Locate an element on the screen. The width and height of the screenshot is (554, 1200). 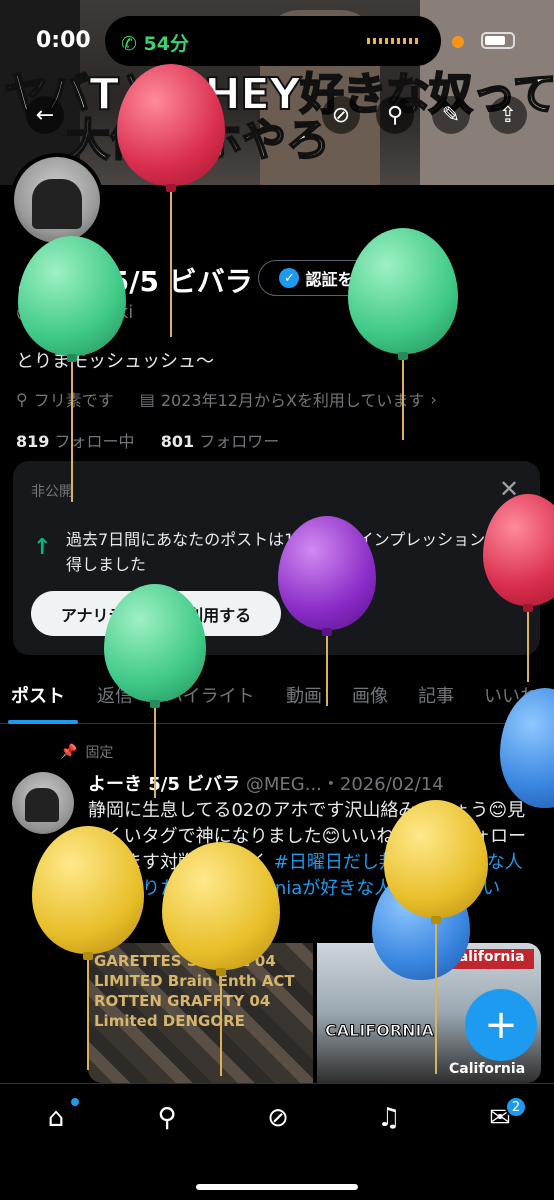
close-icon: ✕ is located at coordinates (509, 489).